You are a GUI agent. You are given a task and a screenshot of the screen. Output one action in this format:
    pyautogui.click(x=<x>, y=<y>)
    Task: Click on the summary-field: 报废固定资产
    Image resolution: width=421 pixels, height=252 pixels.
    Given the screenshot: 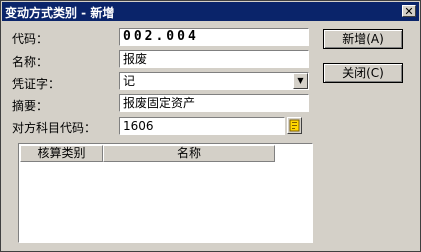 What is the action you would take?
    pyautogui.click(x=214, y=103)
    